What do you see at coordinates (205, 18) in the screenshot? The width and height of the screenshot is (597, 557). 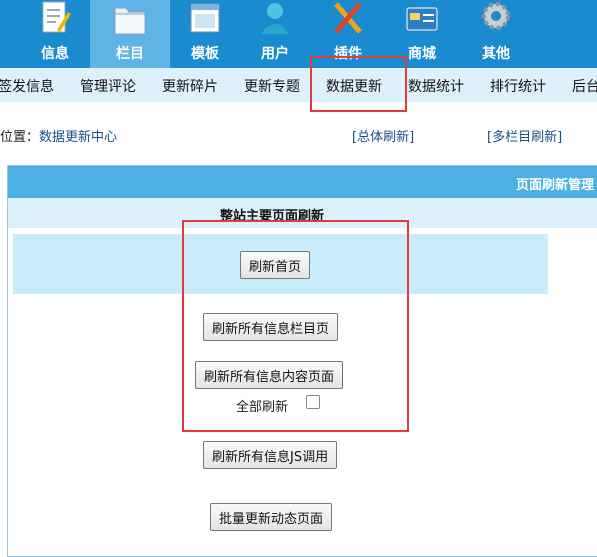 I see `window-template-icon` at bounding box center [205, 18].